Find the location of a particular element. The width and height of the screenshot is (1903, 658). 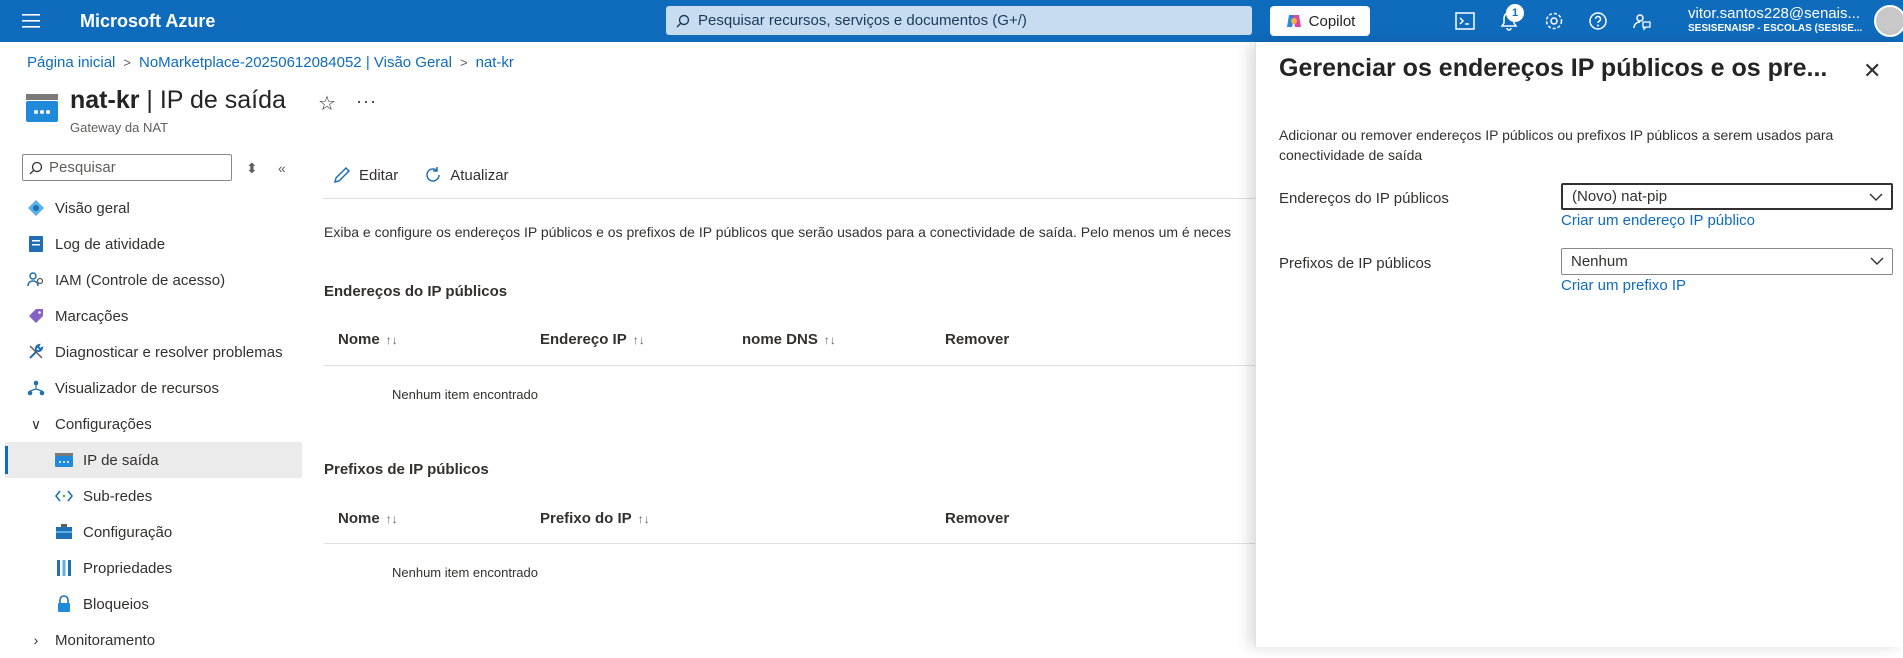

gear-icon is located at coordinates (1554, 21).